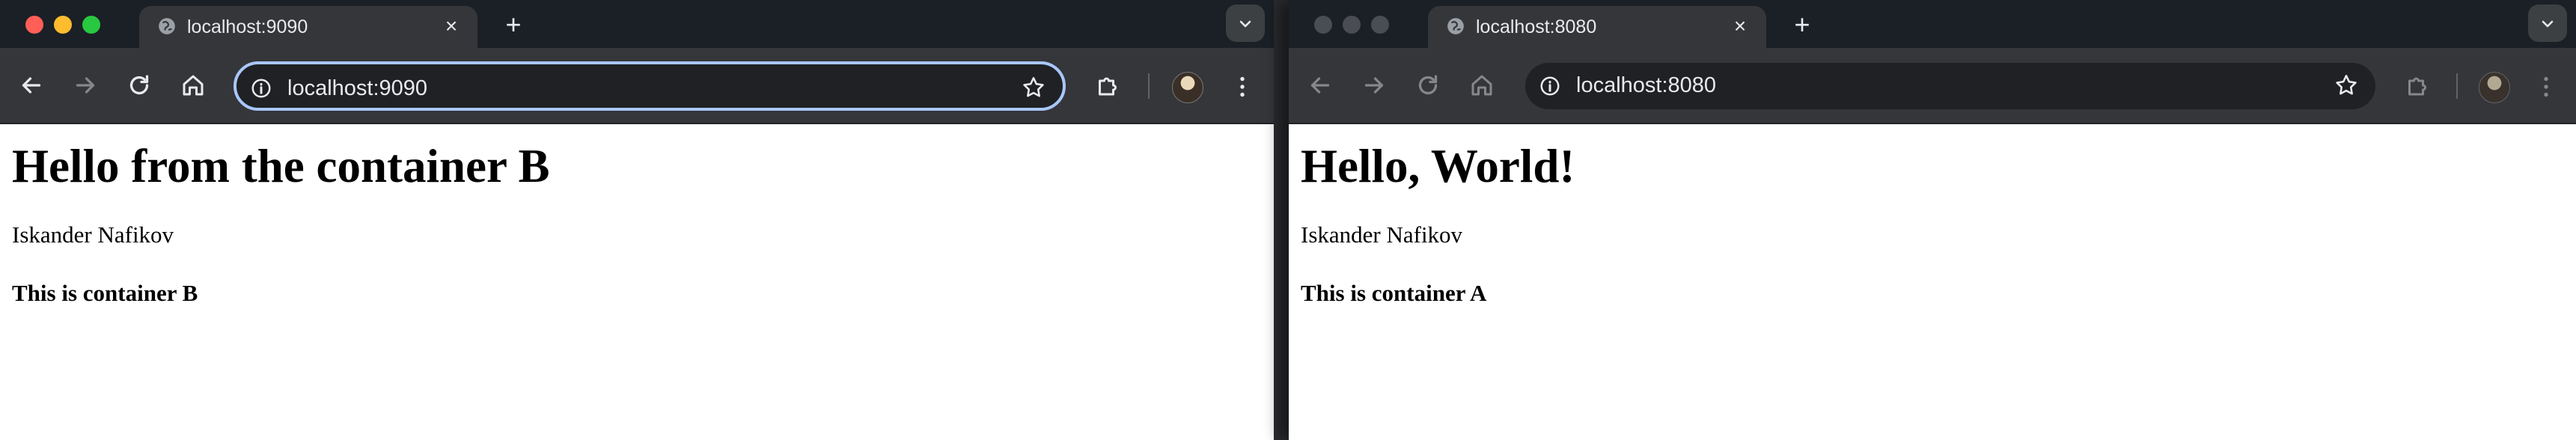 The width and height of the screenshot is (2576, 440). What do you see at coordinates (248, 27) in the screenshot?
I see `tab-title: localhost:9090` at bounding box center [248, 27].